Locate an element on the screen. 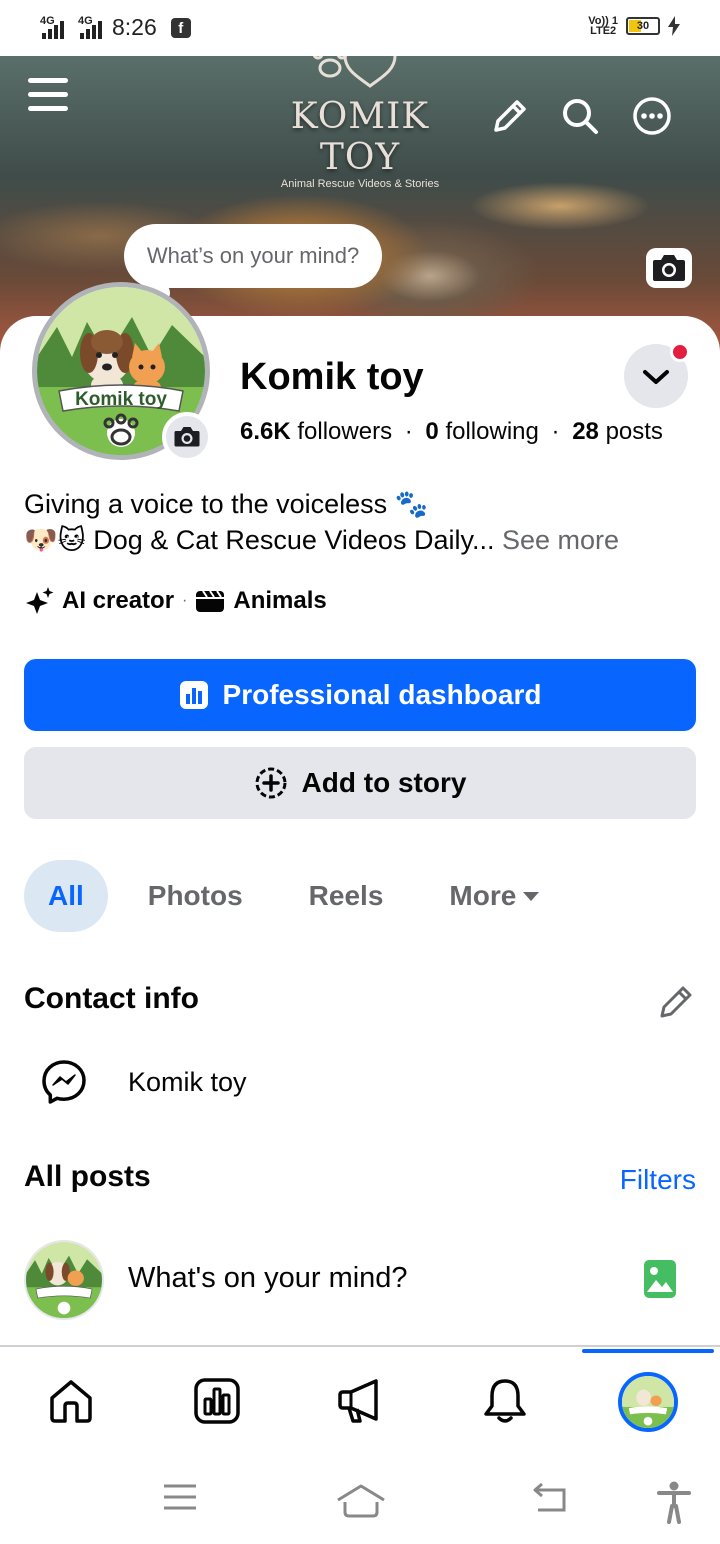 This screenshot has height=1544, width=720. post-composer: What's on your mind? is located at coordinates (360, 1280).